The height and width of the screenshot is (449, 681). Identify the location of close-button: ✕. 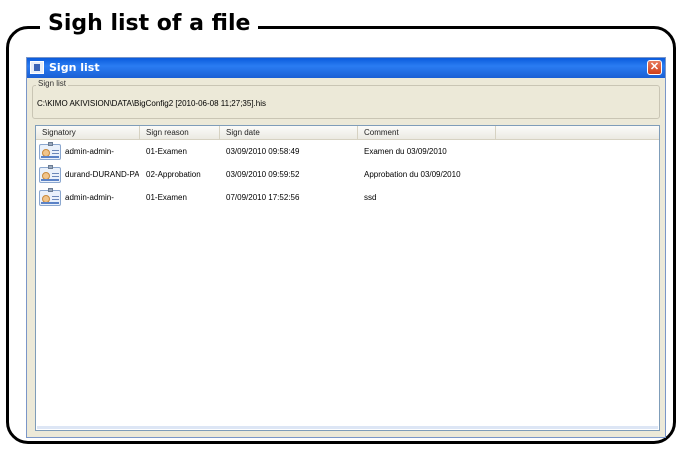
(654, 67).